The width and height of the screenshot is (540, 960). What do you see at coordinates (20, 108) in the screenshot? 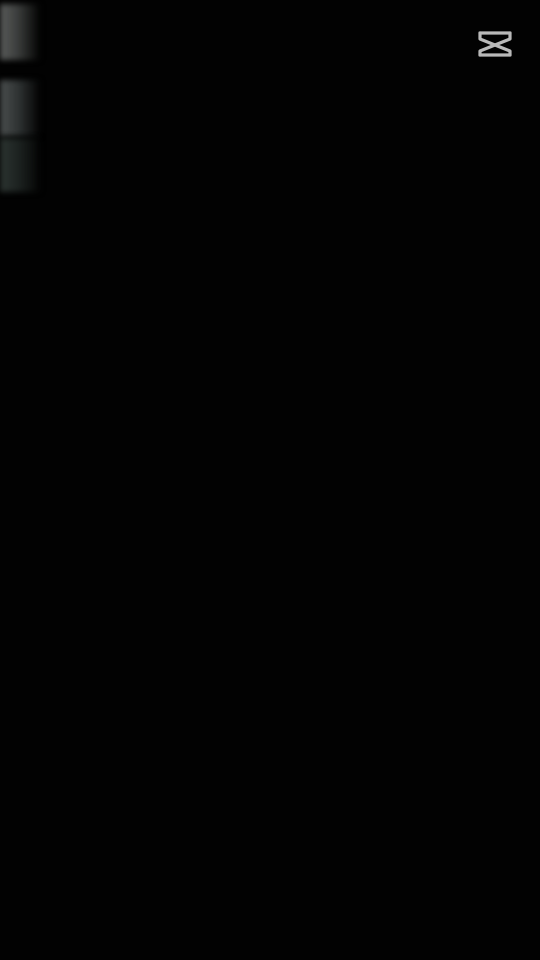
I see `blurred-thumbnail-middle` at bounding box center [20, 108].